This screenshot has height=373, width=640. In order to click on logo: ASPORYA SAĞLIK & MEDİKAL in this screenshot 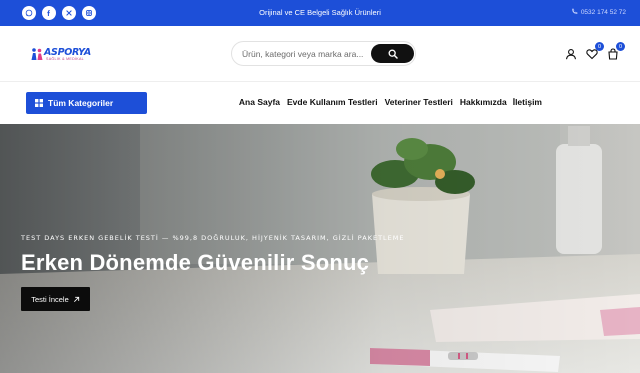, I will do `click(63, 55)`.